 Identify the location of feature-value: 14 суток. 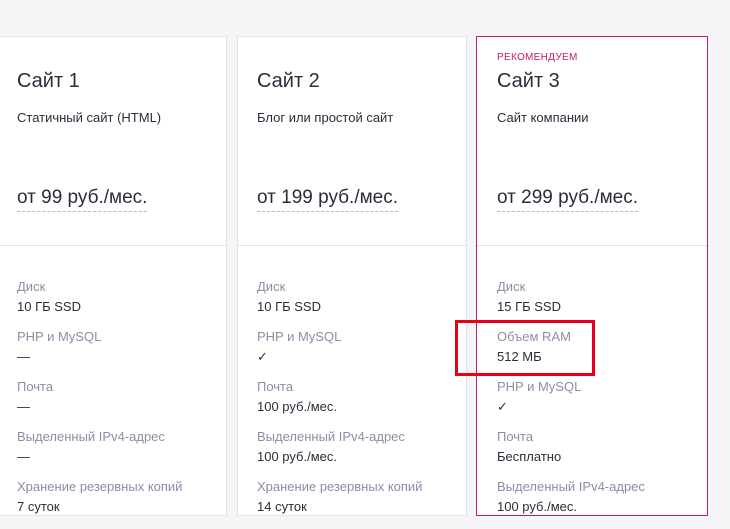
(282, 506).